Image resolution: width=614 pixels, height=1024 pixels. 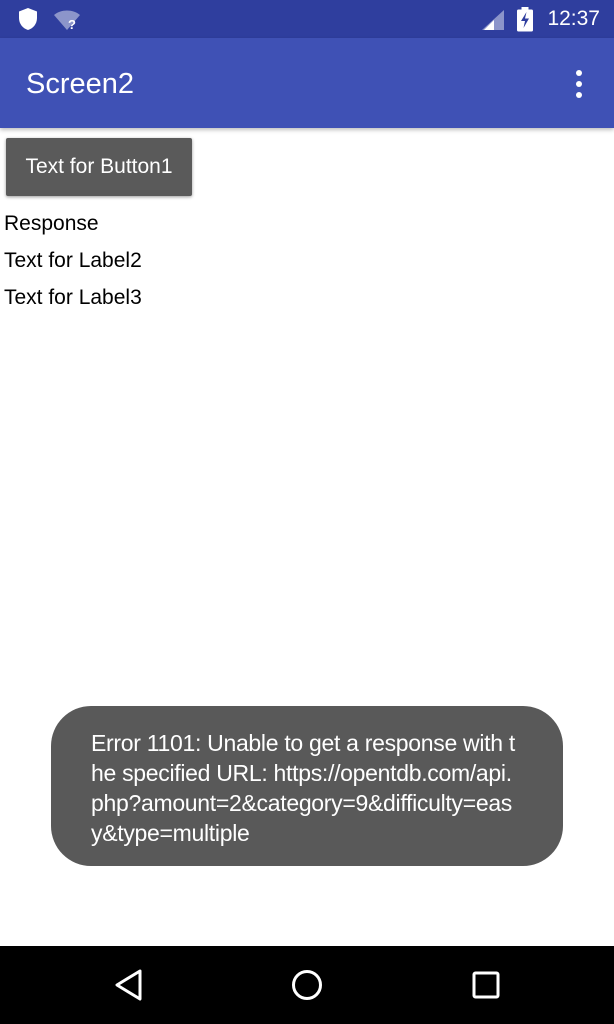 What do you see at coordinates (486, 985) in the screenshot?
I see `recents-icon` at bounding box center [486, 985].